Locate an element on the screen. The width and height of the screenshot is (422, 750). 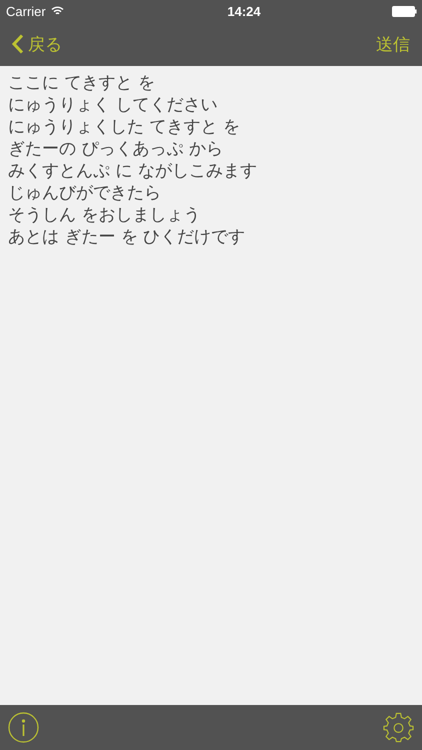
text-line: そうしん をおしましょう is located at coordinates (104, 215).